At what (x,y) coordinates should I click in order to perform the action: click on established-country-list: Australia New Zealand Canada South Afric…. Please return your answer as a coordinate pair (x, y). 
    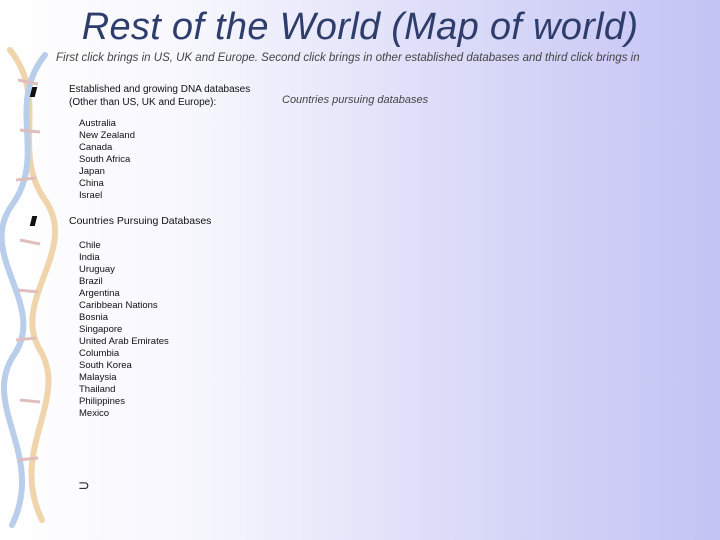
    Looking at the image, I should click on (107, 160).